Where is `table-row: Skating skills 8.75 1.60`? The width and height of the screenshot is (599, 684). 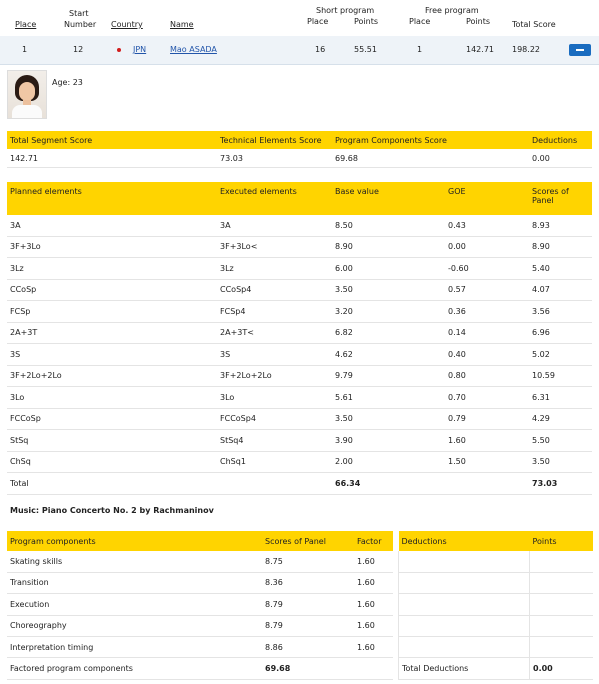 table-row: Skating skills 8.75 1.60 is located at coordinates (200, 562).